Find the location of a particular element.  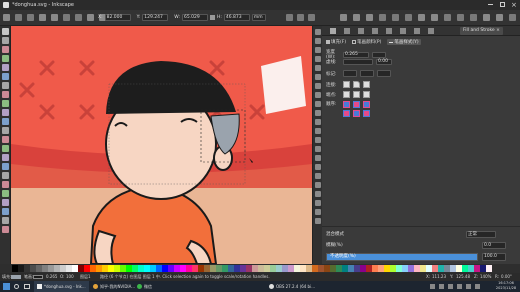

lock-icon is located at coordinates (212, 17).